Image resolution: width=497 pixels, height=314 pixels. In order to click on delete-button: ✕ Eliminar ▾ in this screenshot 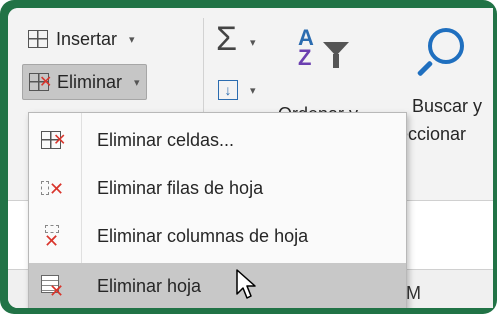, I will do `click(84, 82)`.